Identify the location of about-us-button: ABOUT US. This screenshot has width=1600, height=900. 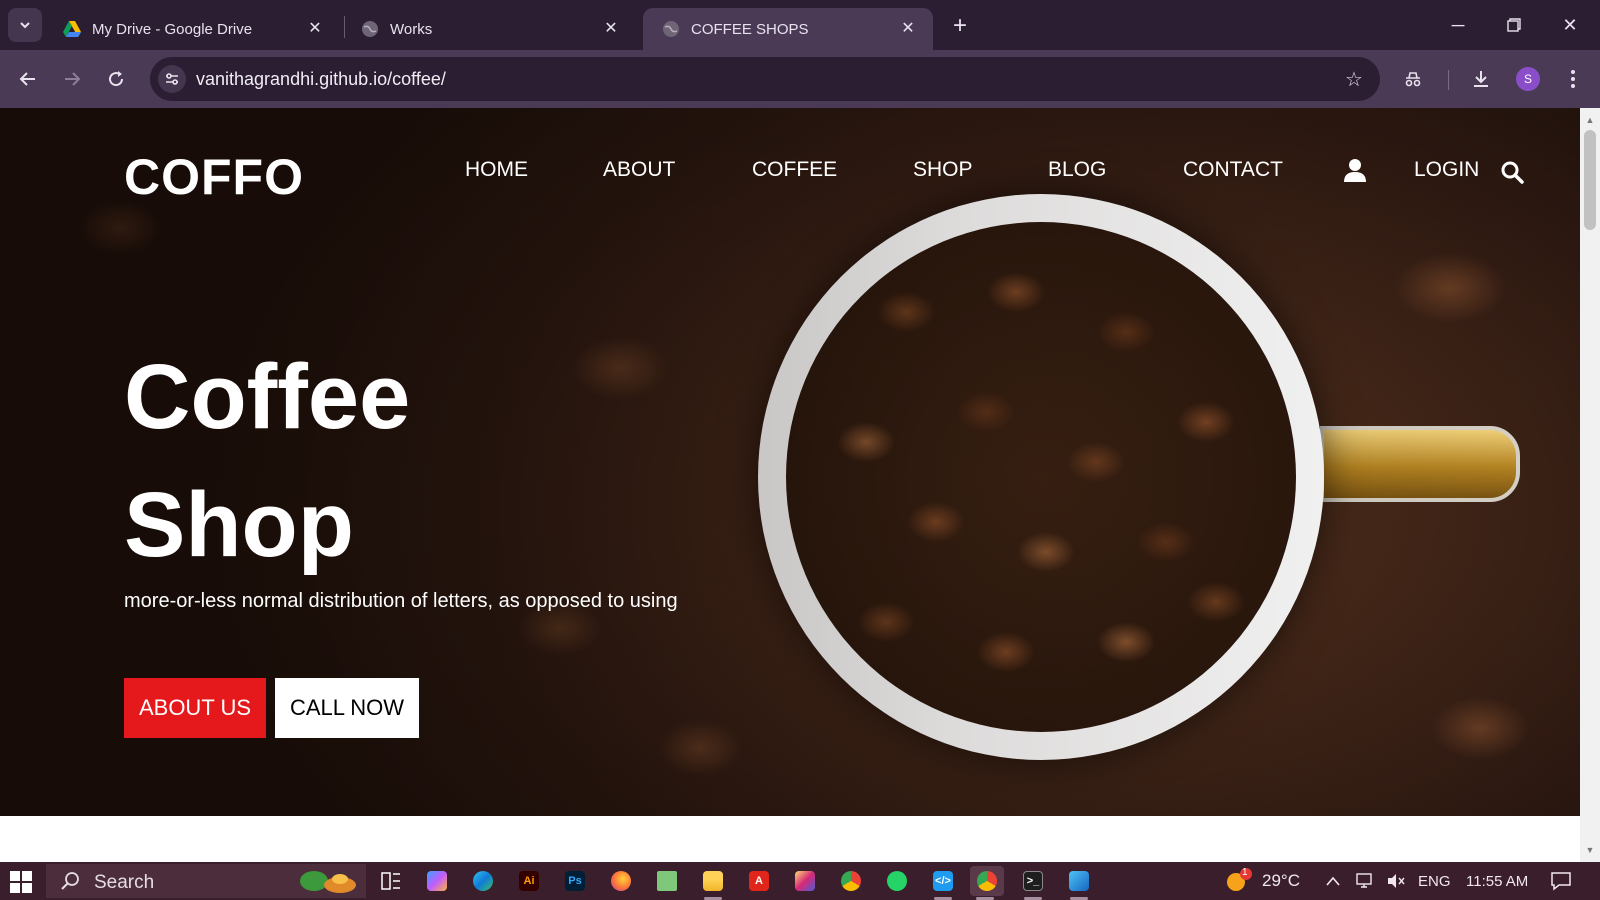
(195, 708).